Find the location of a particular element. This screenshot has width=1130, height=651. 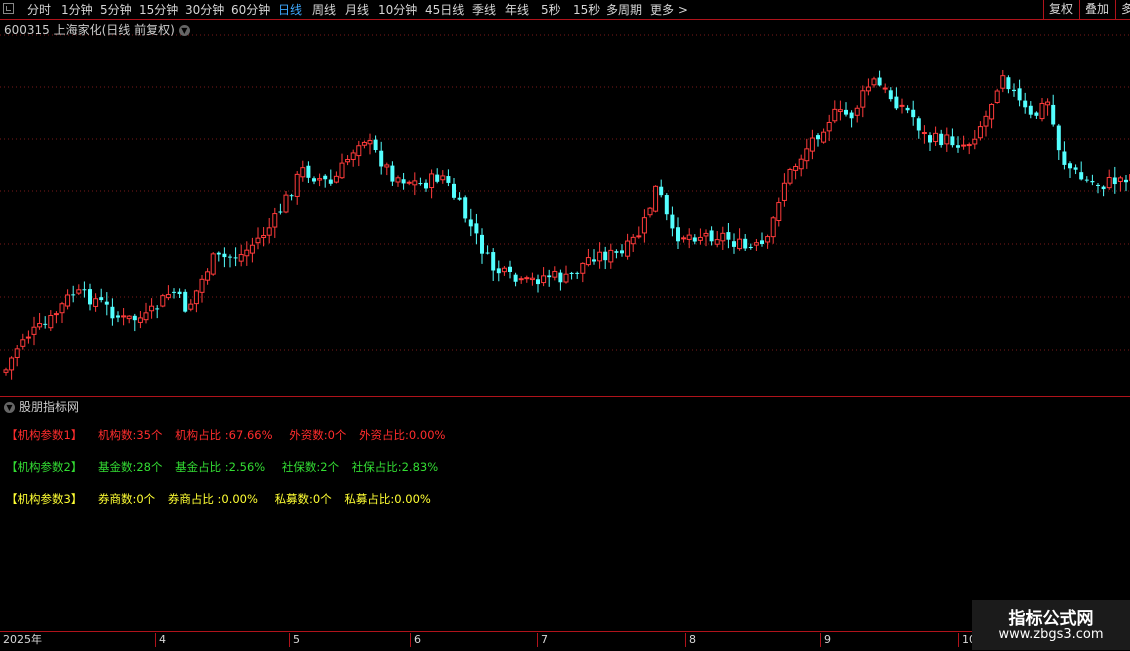

watermark-logo: 指标公式网 www.zbgs3.com is located at coordinates (1051, 625).